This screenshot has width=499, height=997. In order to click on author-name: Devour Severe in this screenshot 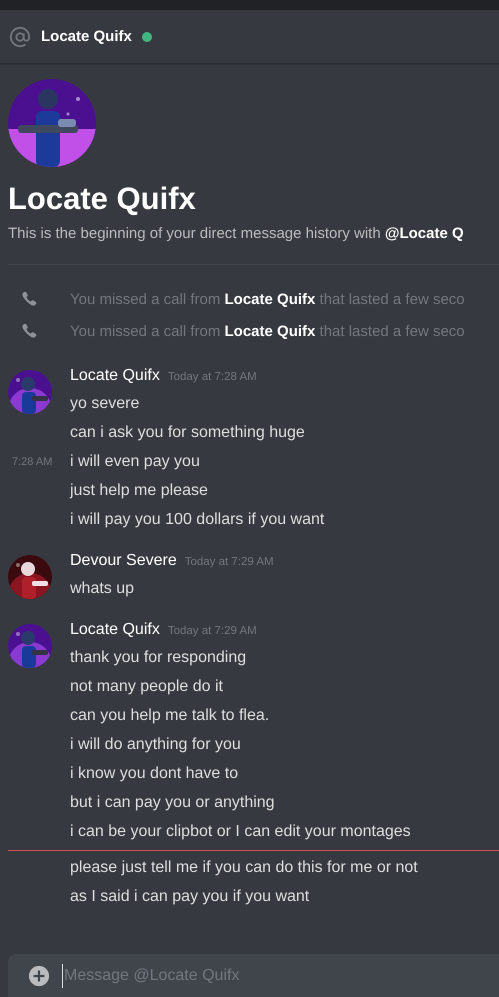, I will do `click(123, 561)`.